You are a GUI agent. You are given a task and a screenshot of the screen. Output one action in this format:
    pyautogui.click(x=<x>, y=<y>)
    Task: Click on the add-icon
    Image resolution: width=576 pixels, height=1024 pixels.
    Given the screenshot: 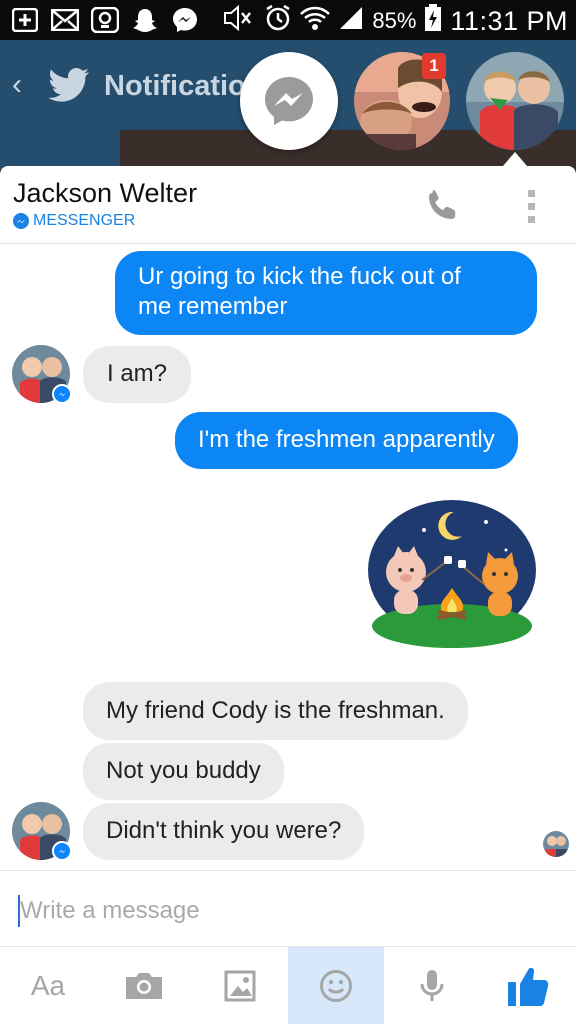 What is the action you would take?
    pyautogui.click(x=25, y=20)
    